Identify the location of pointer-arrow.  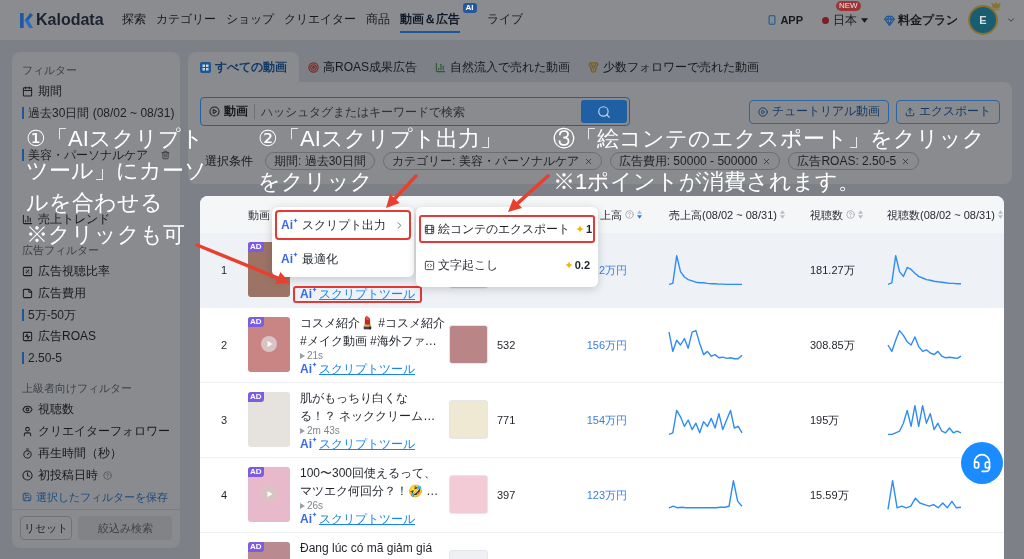
(528, 194).